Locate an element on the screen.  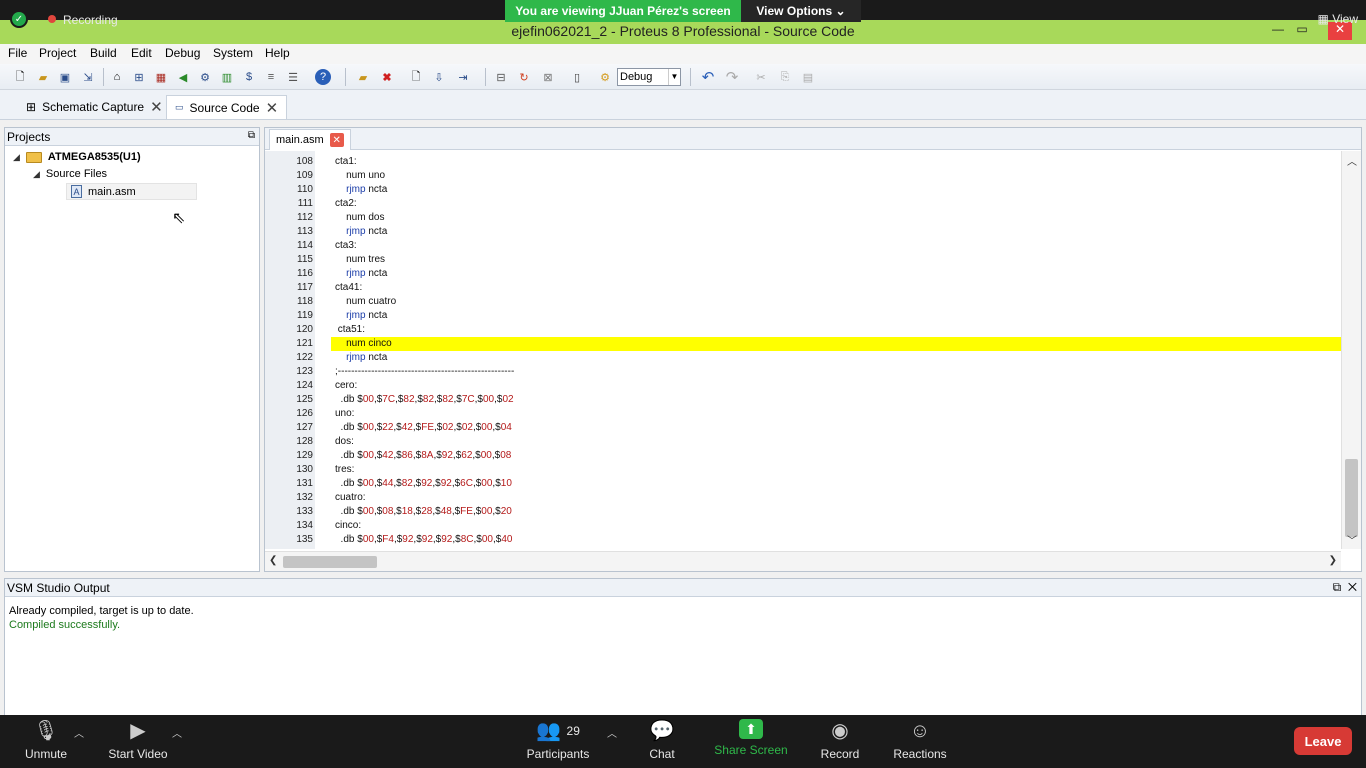
bill-icon: $ is located at coordinates (249, 77).